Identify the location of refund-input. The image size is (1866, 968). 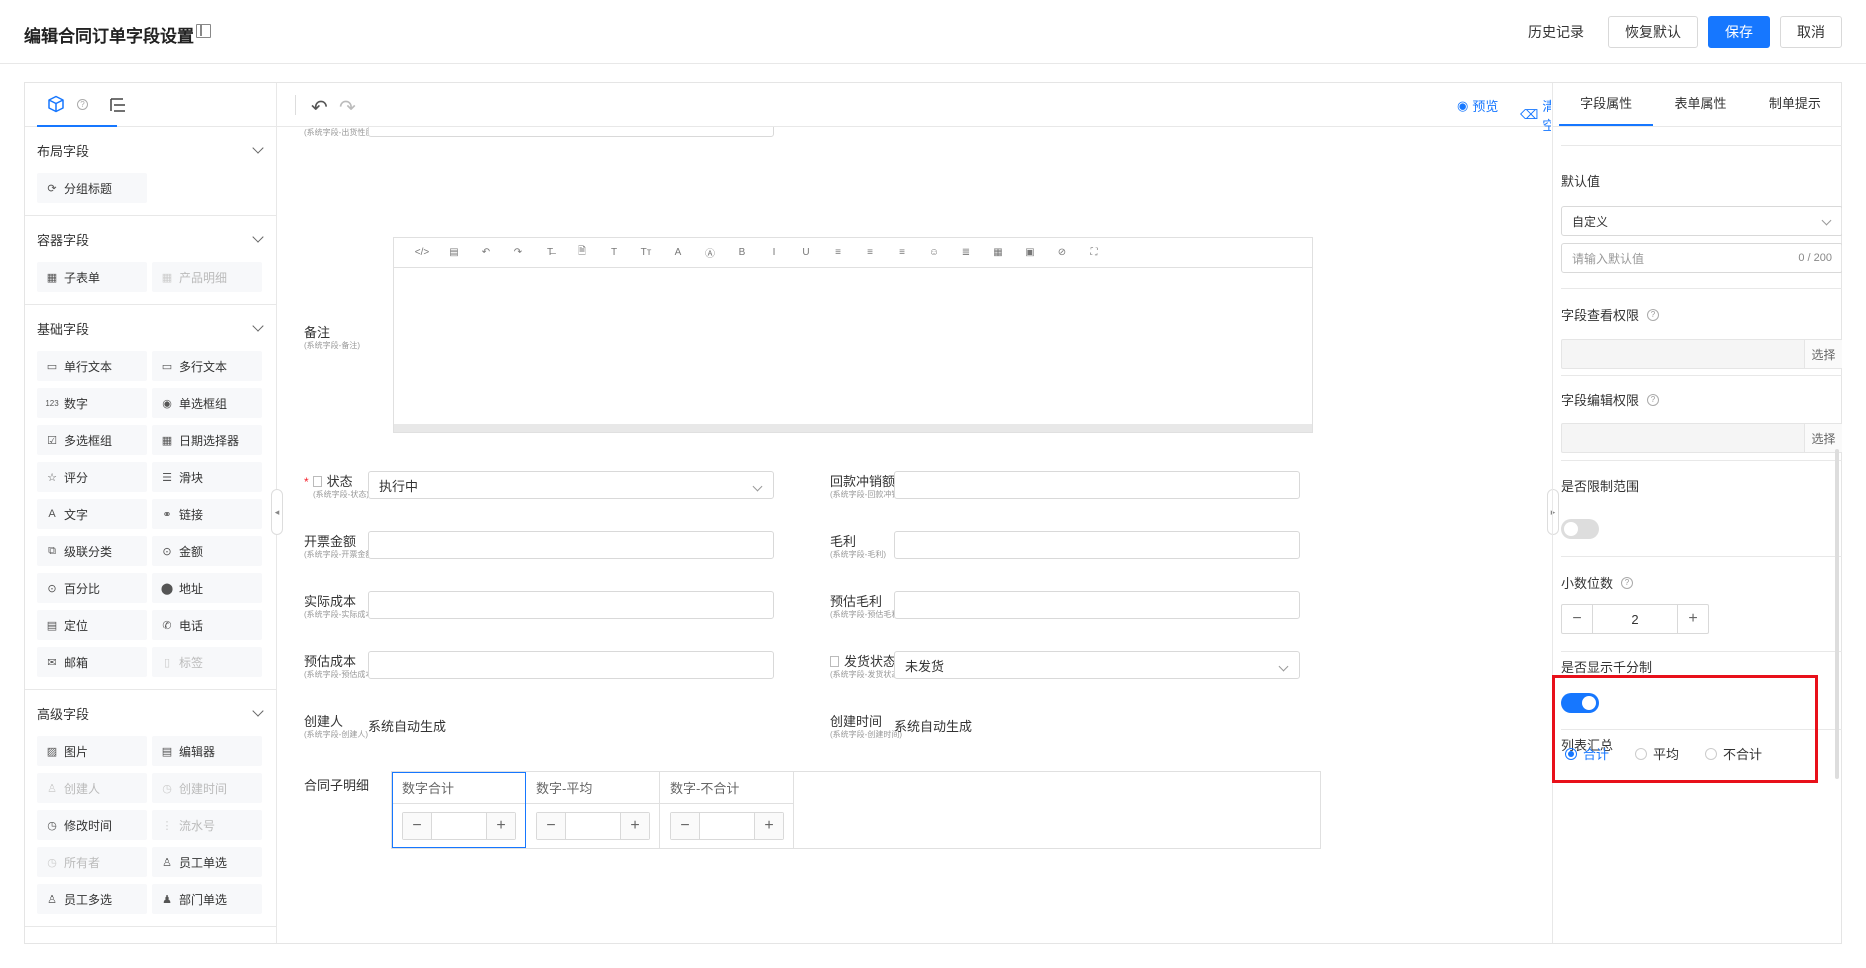
(1097, 485).